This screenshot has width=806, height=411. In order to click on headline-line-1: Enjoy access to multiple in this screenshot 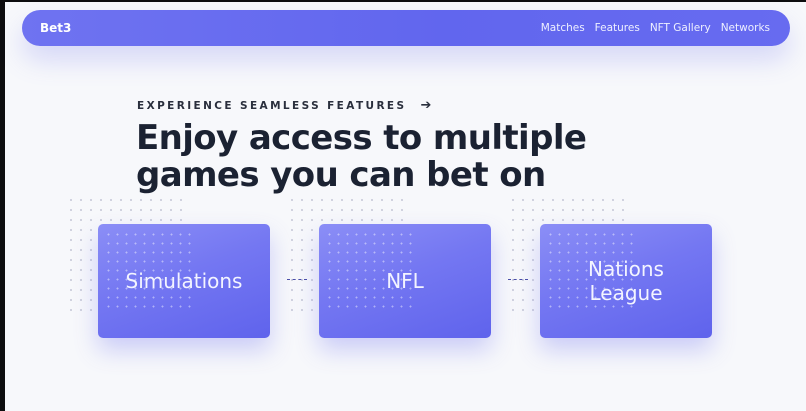, I will do `click(361, 138)`.